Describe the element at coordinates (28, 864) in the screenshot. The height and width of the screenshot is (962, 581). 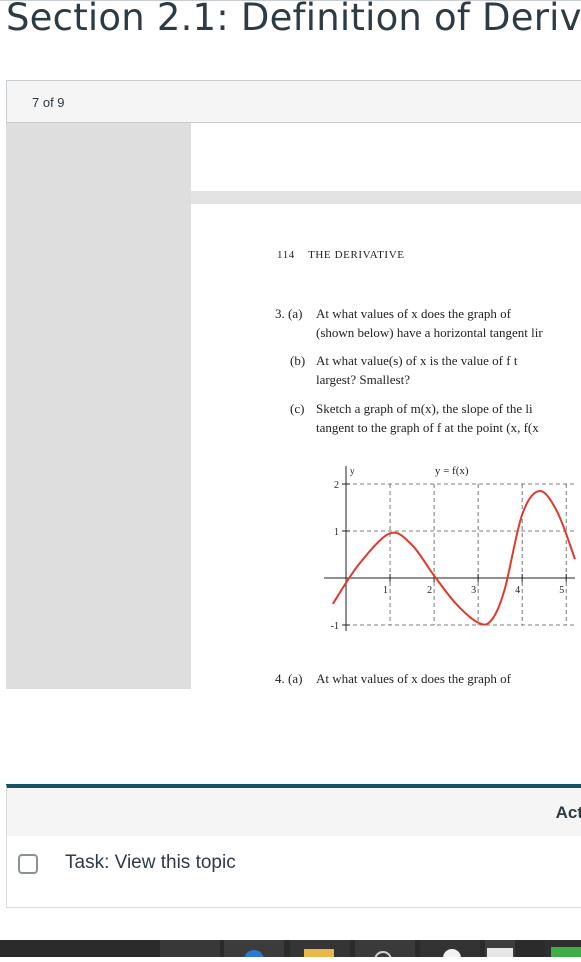
I see `task-checkbox` at that location.